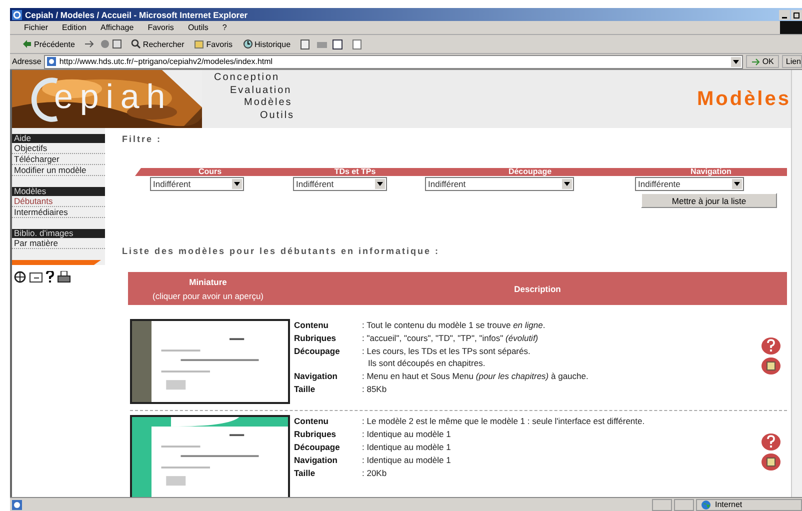 Image resolution: width=802 pixels, height=511 pixels. I want to click on banner-link: Outils, so click(252, 116).